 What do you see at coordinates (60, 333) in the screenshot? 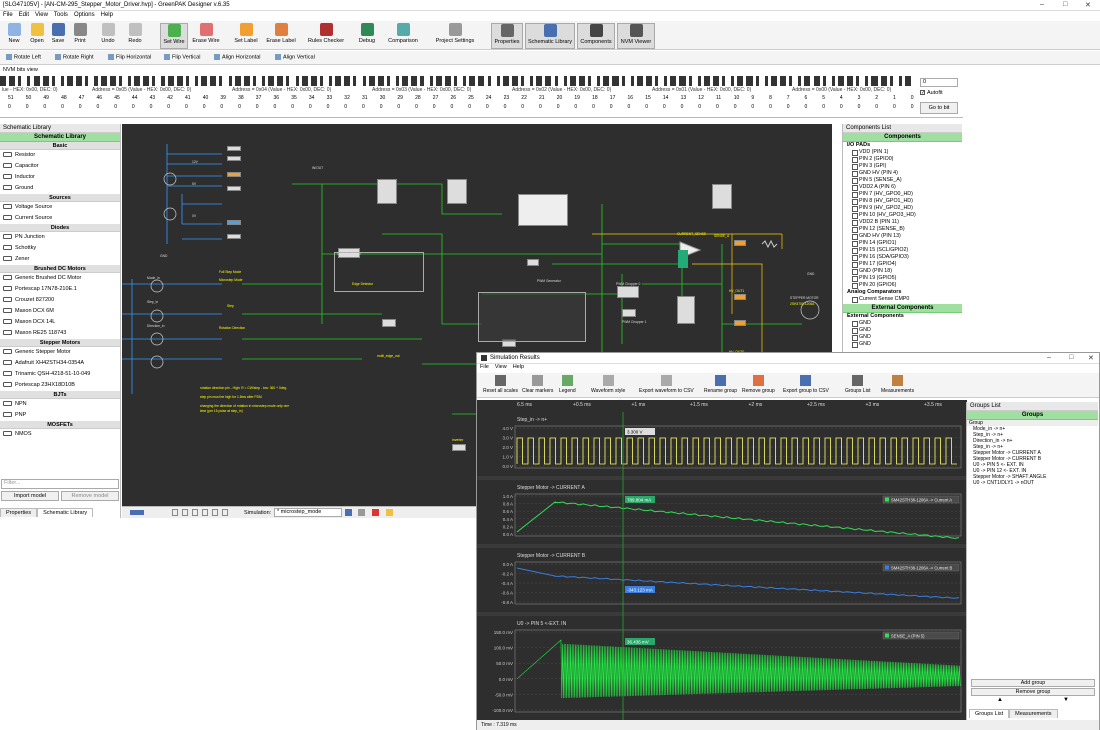
I see `library-item-maxon-re25-118743: Maxon RE25 118743` at bounding box center [60, 333].